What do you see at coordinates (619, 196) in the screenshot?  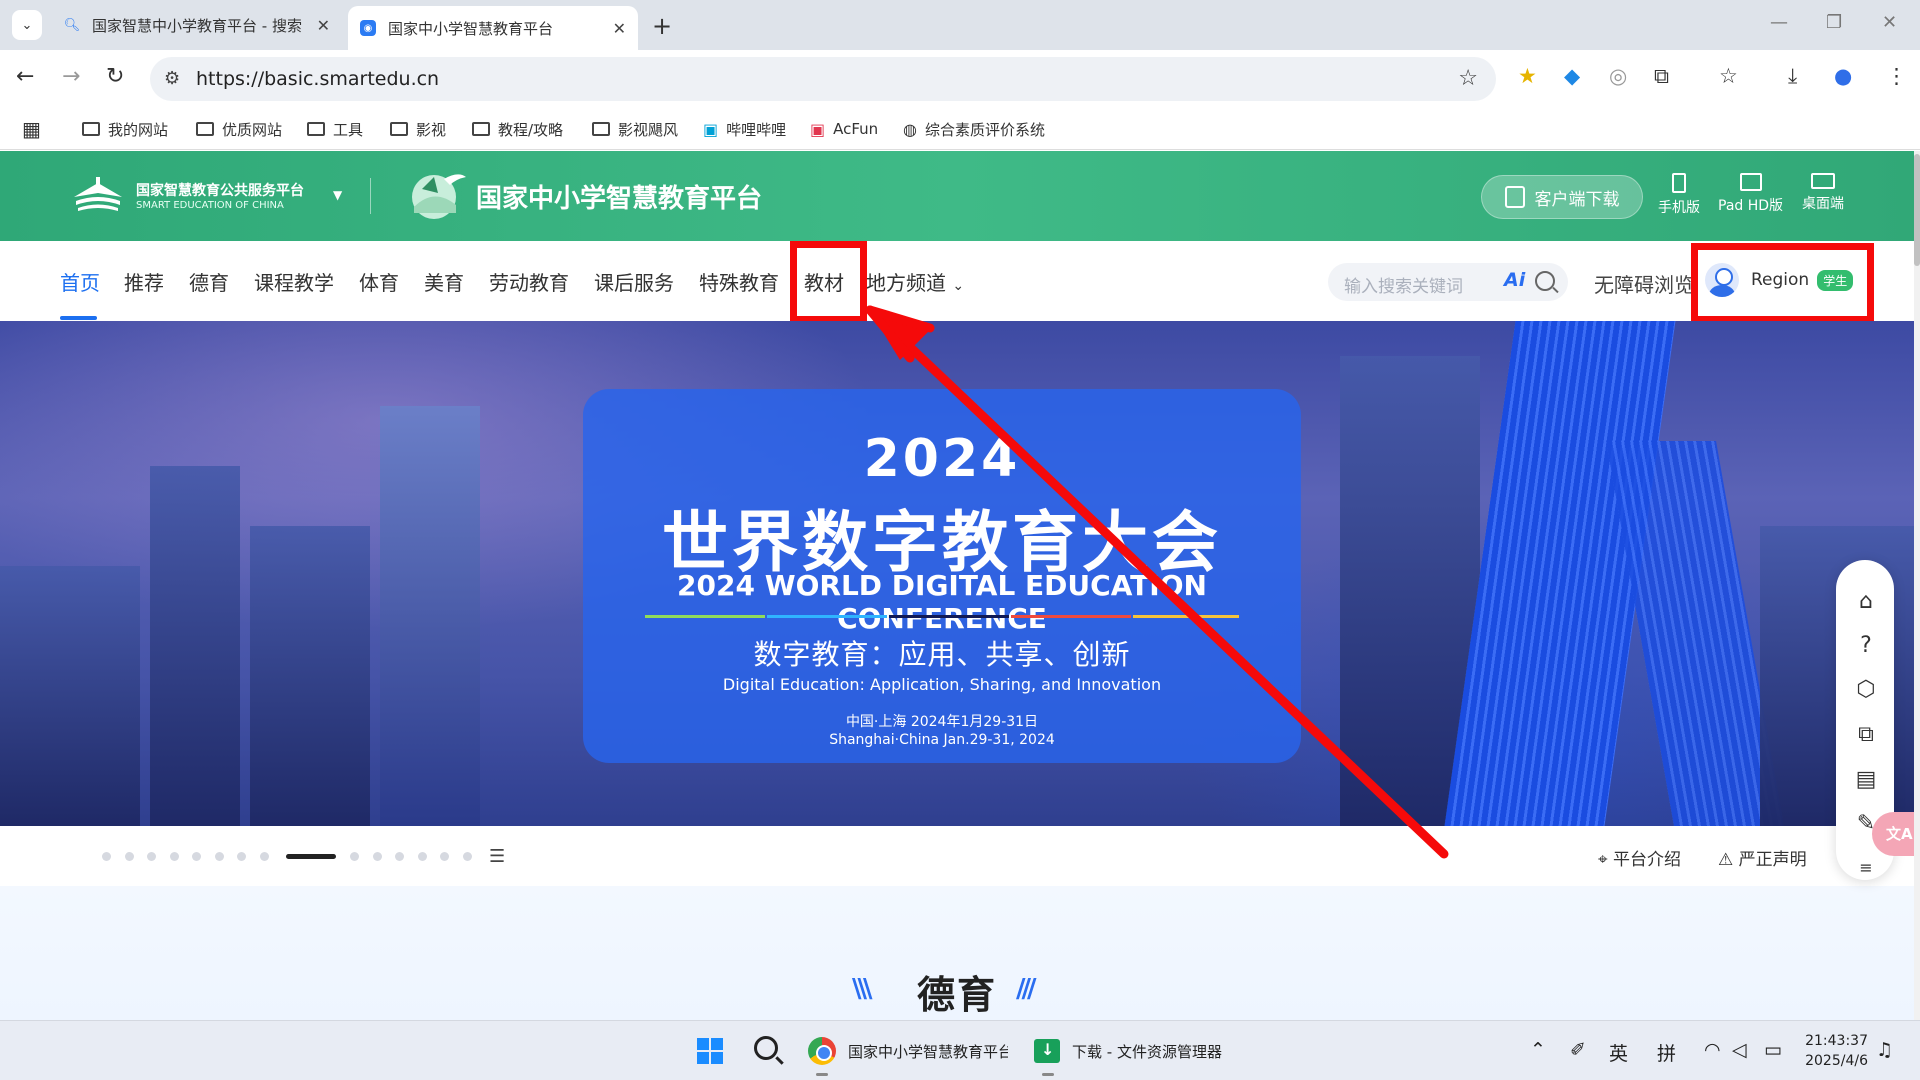 I see `platform-title: 国家中小学智慧教育平台` at bounding box center [619, 196].